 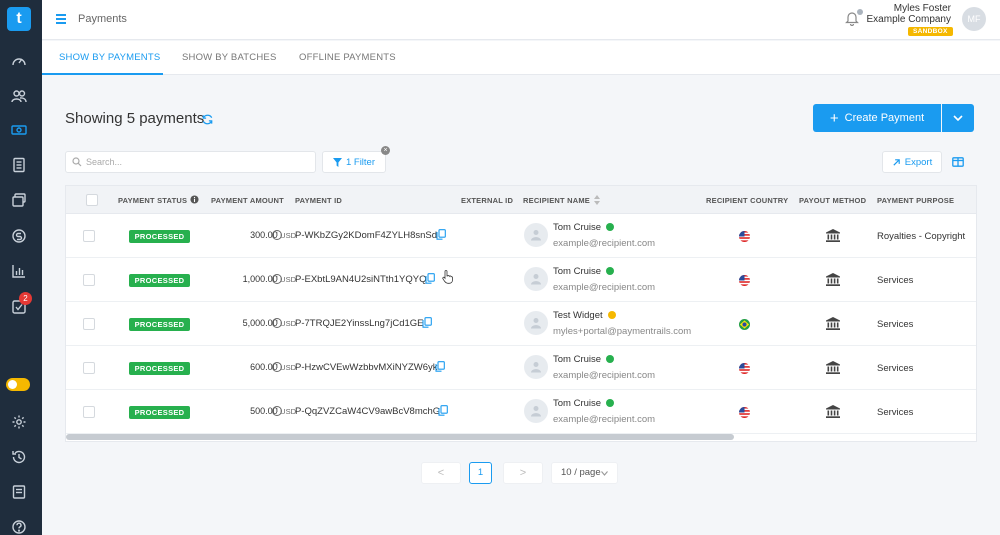 I want to click on payment-amount: 1,000.00 USD, so click(x=269, y=279).